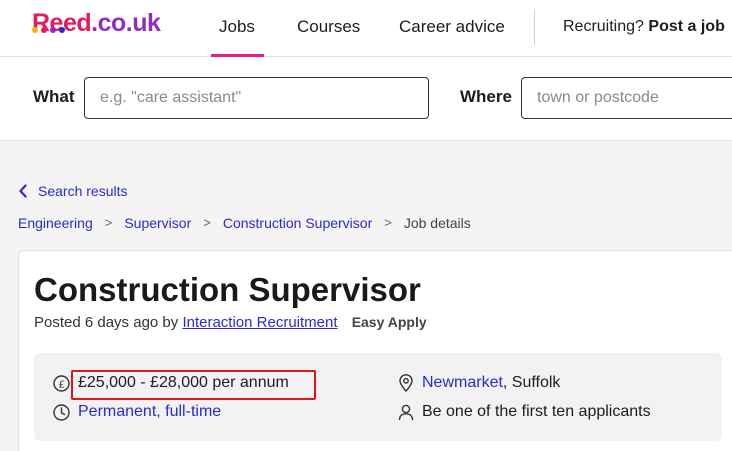 The width and height of the screenshot is (732, 451). I want to click on location-link: Newmarket, so click(462, 383).